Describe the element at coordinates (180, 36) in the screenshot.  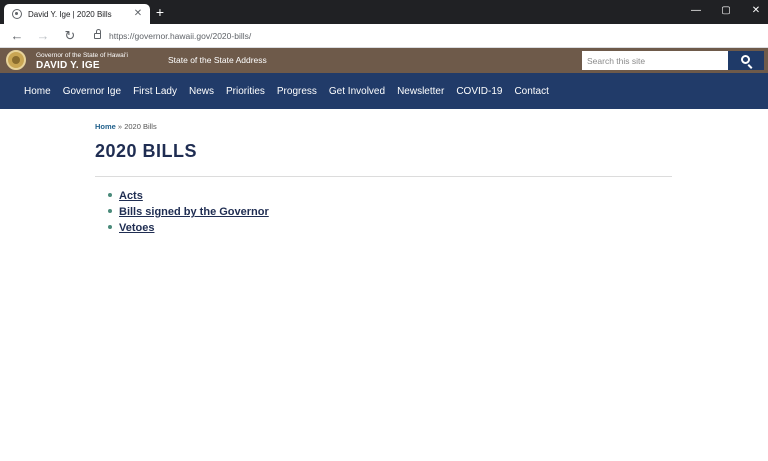
I see `url-text: https://governor.hawaii.gov/2020-bills/` at that location.